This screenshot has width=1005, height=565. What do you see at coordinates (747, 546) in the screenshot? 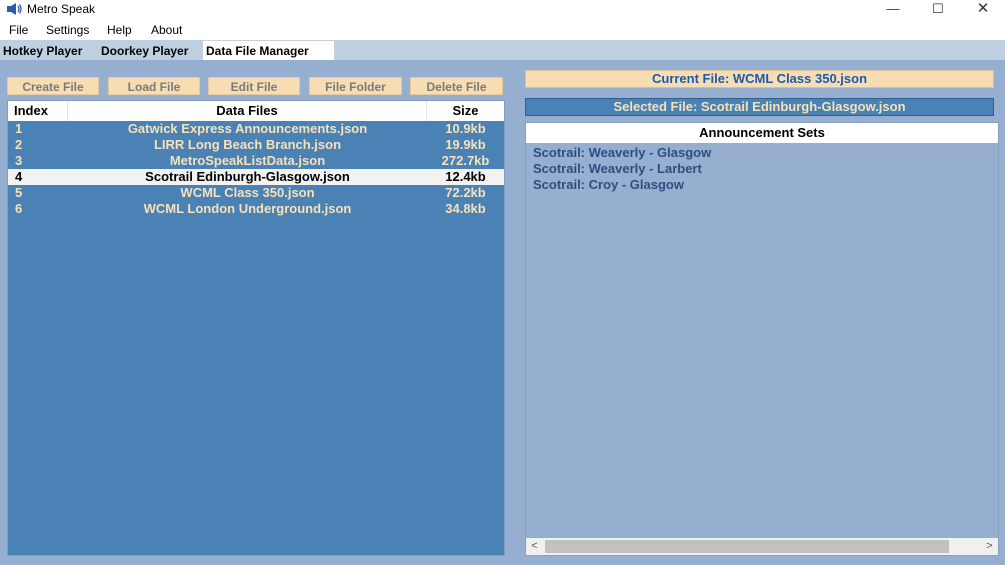
I see `scrollbar-thumb` at bounding box center [747, 546].